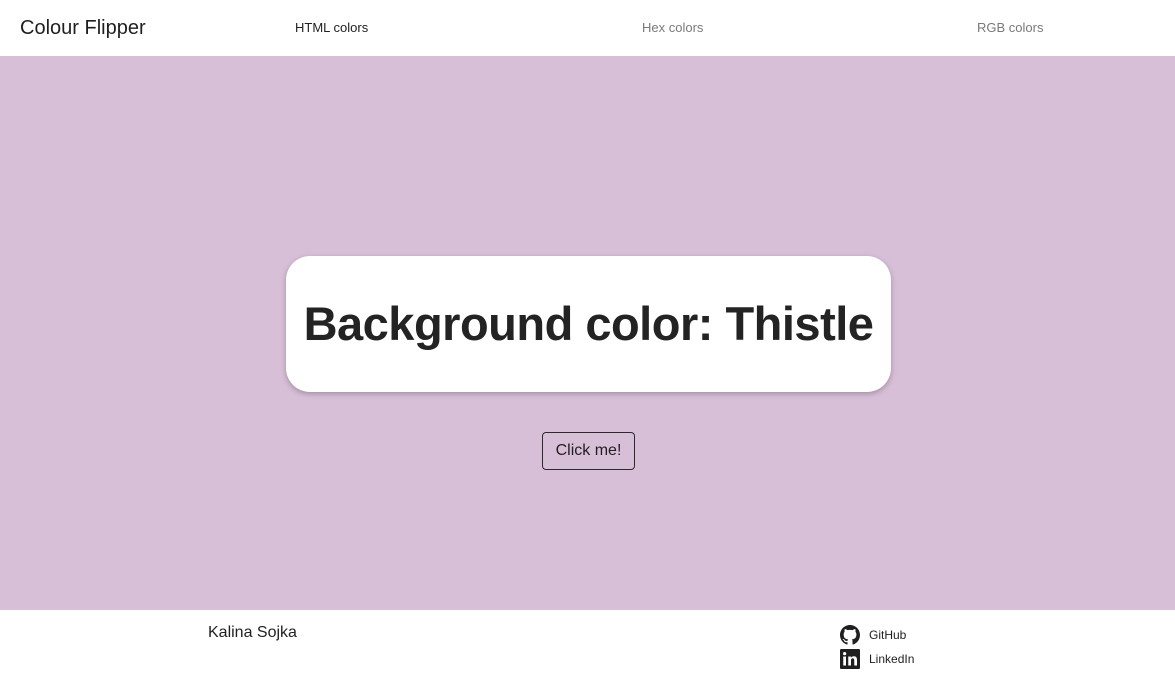  I want to click on color-card: Background color: Thistle, so click(588, 324).